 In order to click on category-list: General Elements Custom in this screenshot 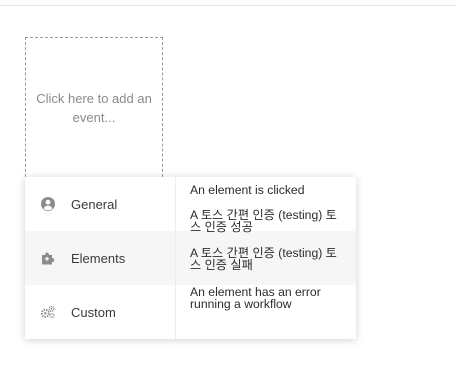, I will do `click(100, 258)`.